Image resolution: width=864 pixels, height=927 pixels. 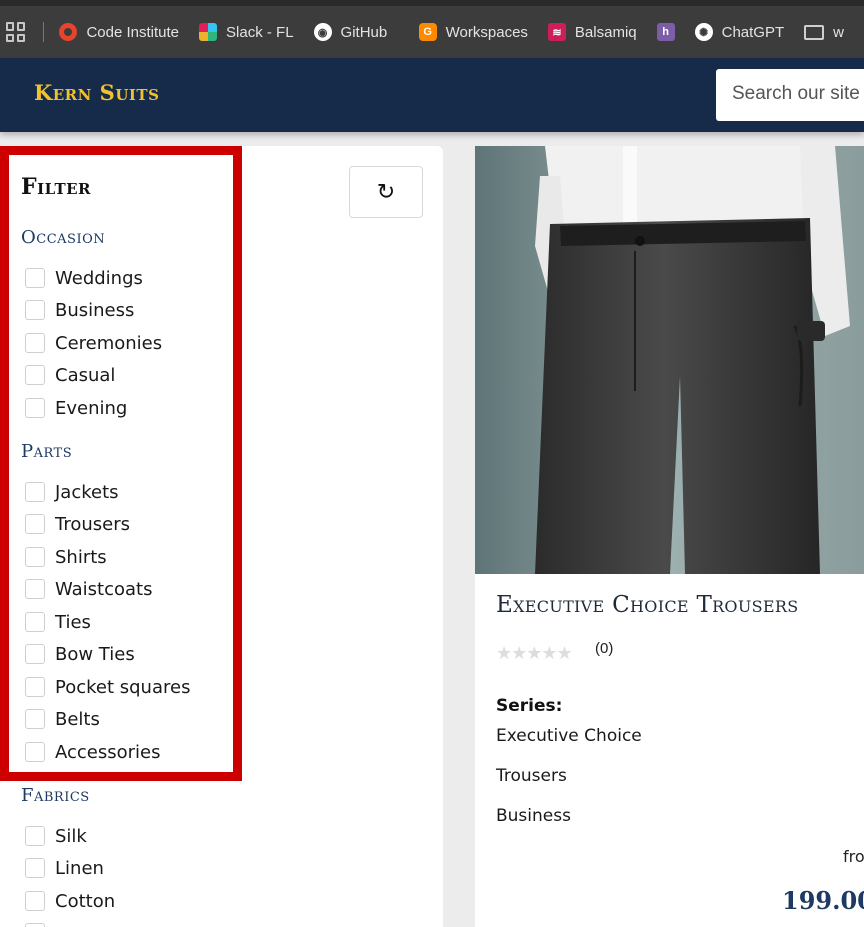 I want to click on filter-option-casual: Casual, so click(x=70, y=375).